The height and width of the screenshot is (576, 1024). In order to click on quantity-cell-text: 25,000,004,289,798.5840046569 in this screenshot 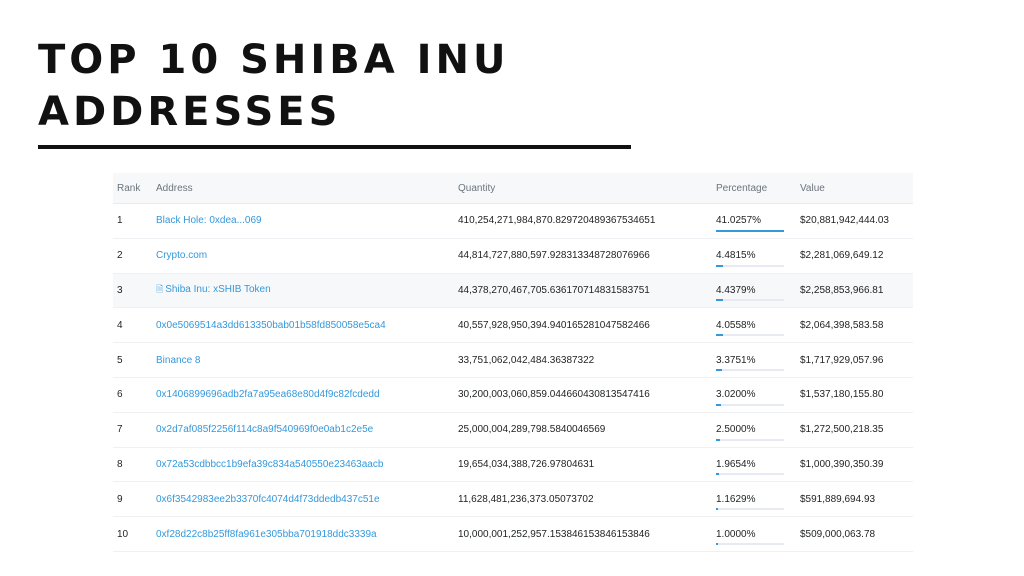, I will do `click(532, 430)`.